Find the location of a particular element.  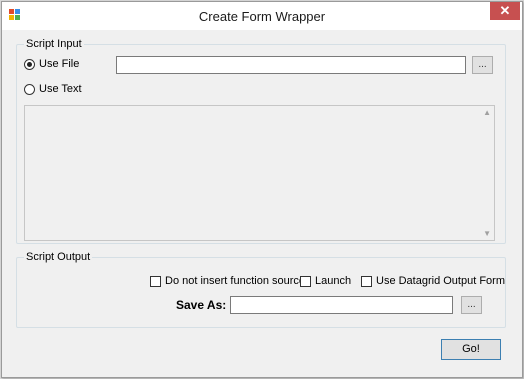

datagrid-output-checkbox: Use Datagrid Output Form is located at coordinates (433, 281).